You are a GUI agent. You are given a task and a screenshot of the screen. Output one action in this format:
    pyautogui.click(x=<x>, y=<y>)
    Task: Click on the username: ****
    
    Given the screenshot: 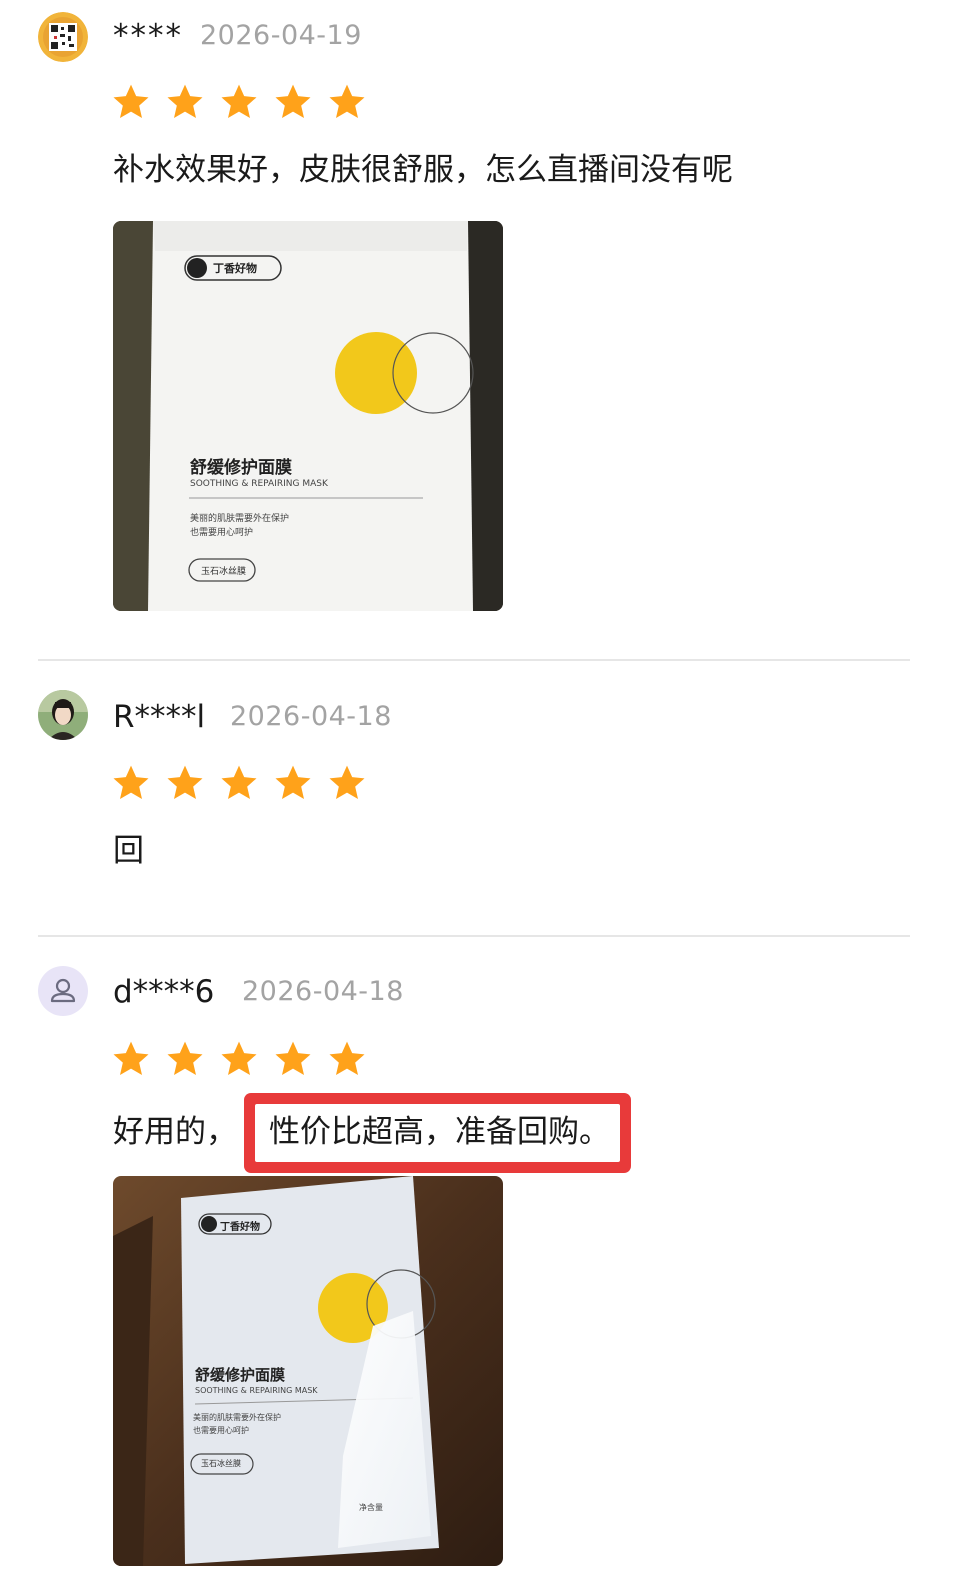 What is the action you would take?
    pyautogui.click(x=148, y=36)
    